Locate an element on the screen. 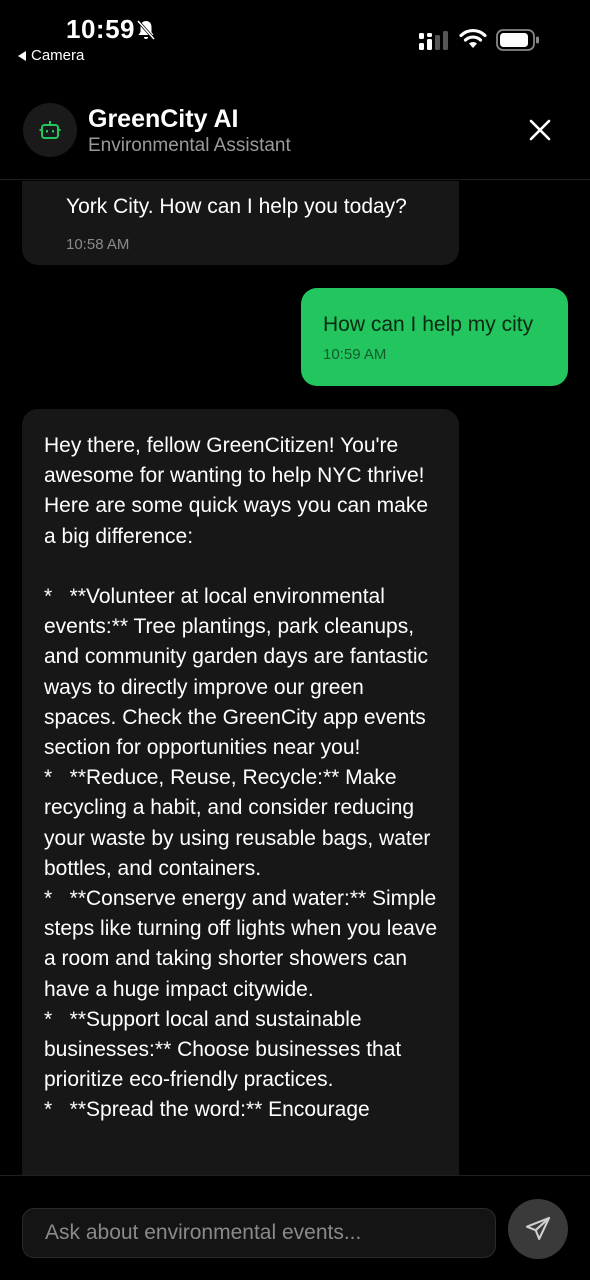  message-input-box is located at coordinates (259, 1233).